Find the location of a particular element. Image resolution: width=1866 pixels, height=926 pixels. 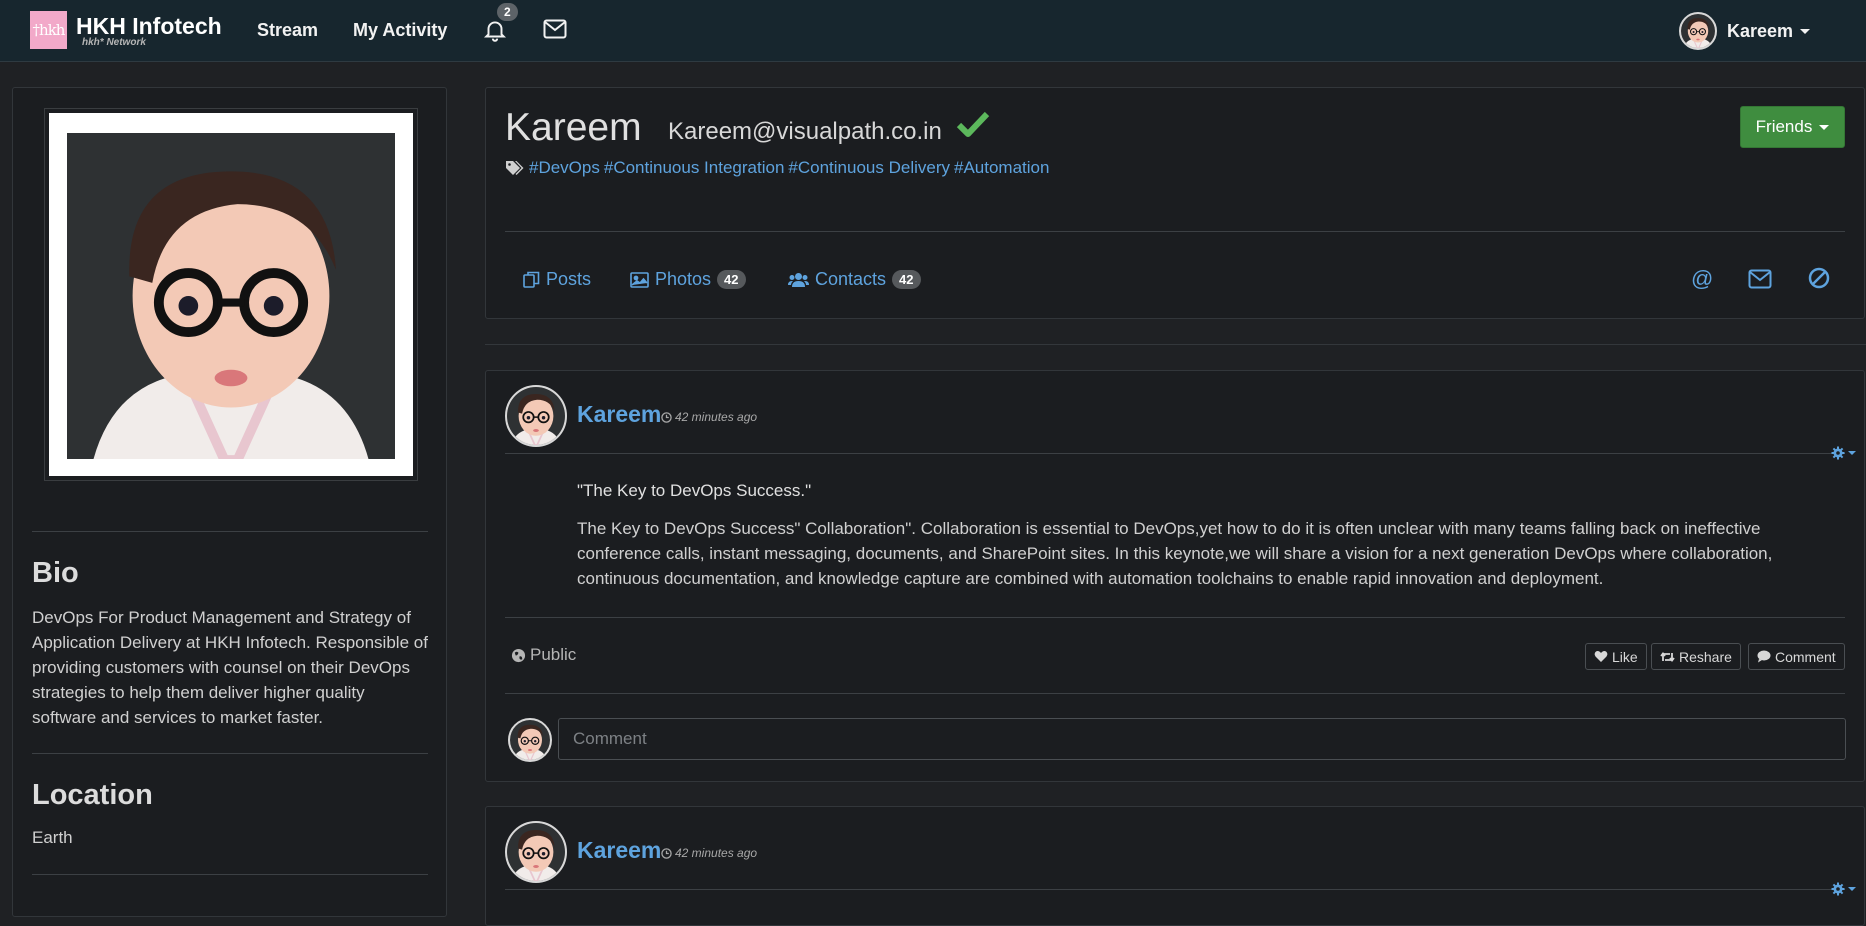

location-heading: Location is located at coordinates (92, 795).